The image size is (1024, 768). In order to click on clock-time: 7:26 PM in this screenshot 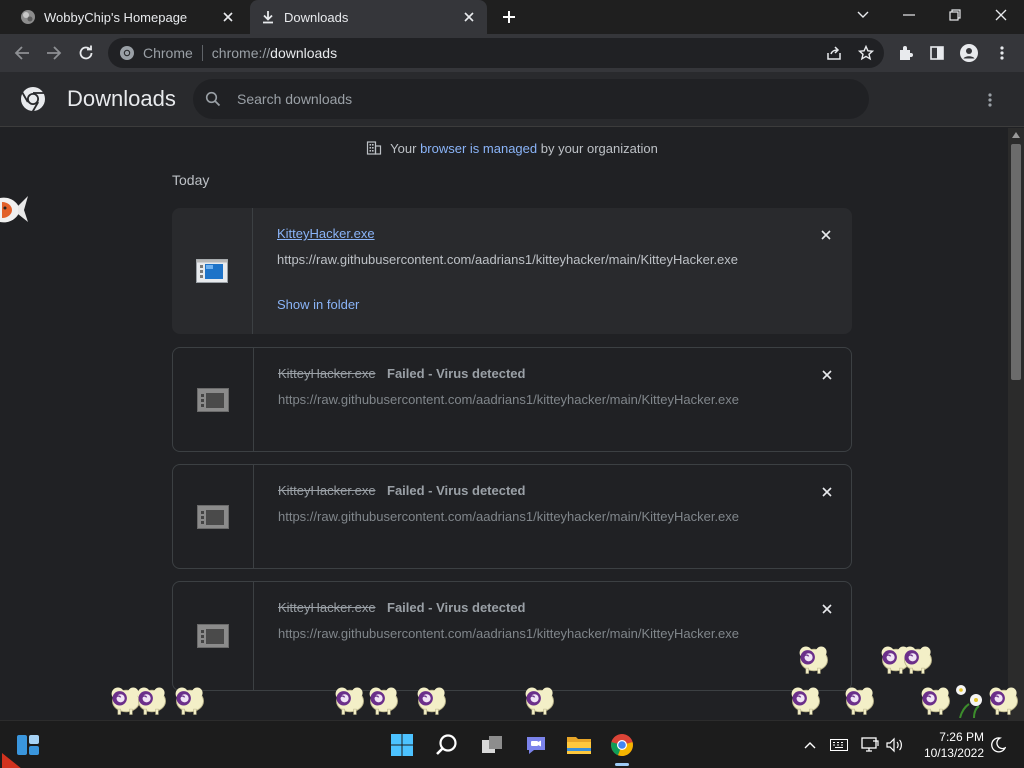, I will do `click(961, 737)`.